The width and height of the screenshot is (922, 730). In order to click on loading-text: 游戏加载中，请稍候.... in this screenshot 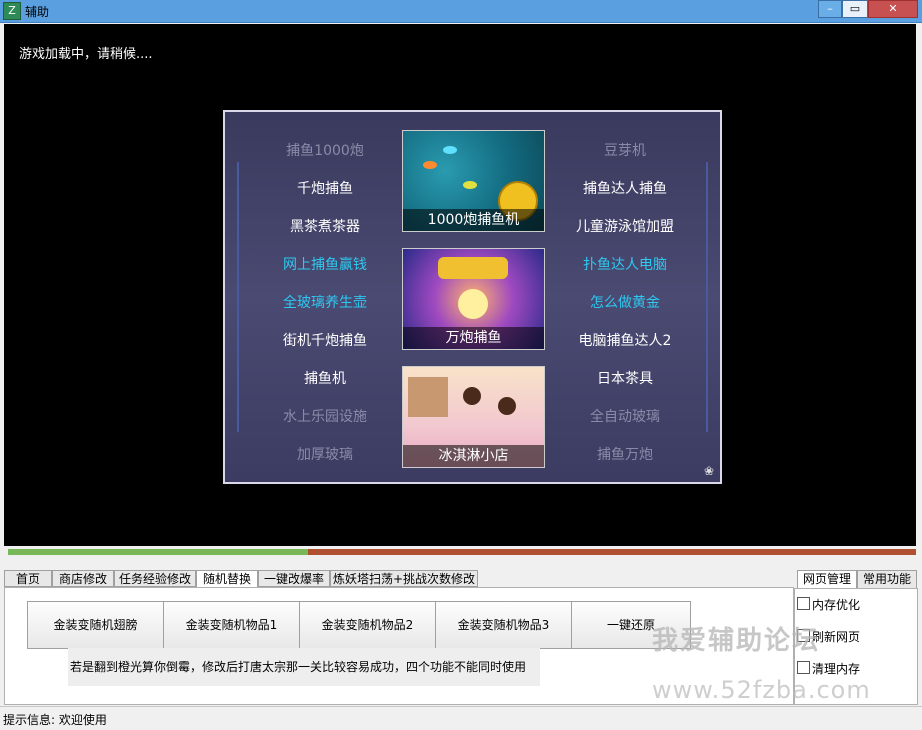, I will do `click(86, 54)`.